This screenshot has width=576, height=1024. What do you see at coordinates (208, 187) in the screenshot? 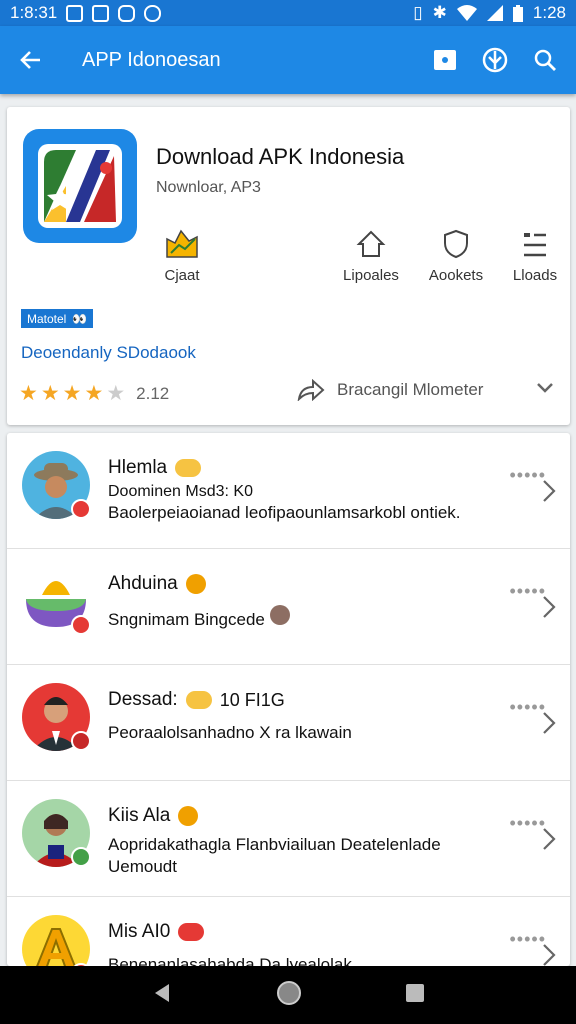
I see `app-subtitle: Nownloar, AP3` at bounding box center [208, 187].